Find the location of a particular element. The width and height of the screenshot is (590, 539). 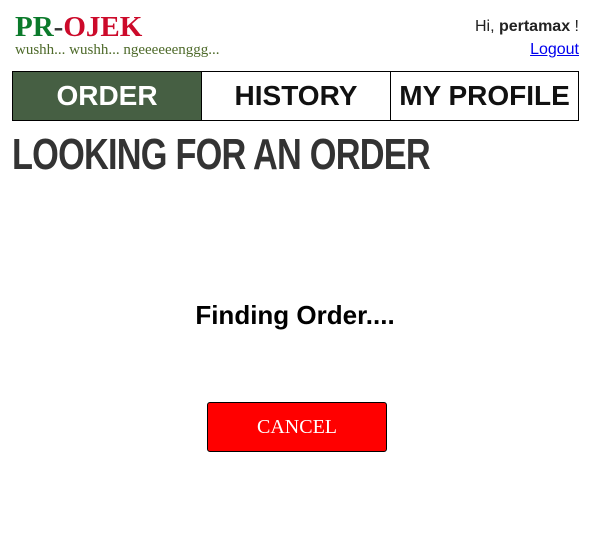

logo-part-ojek: OJEK is located at coordinates (103, 27).